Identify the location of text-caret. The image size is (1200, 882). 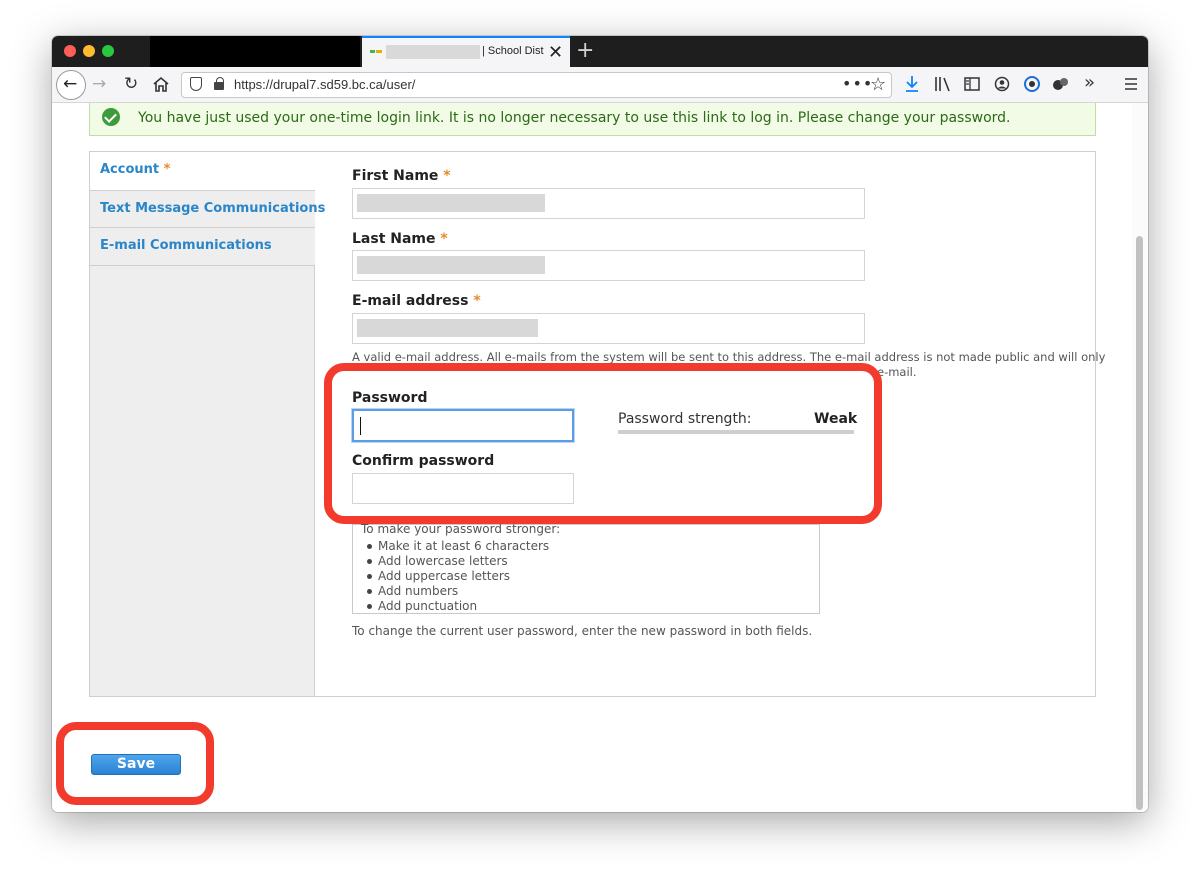
(360, 426).